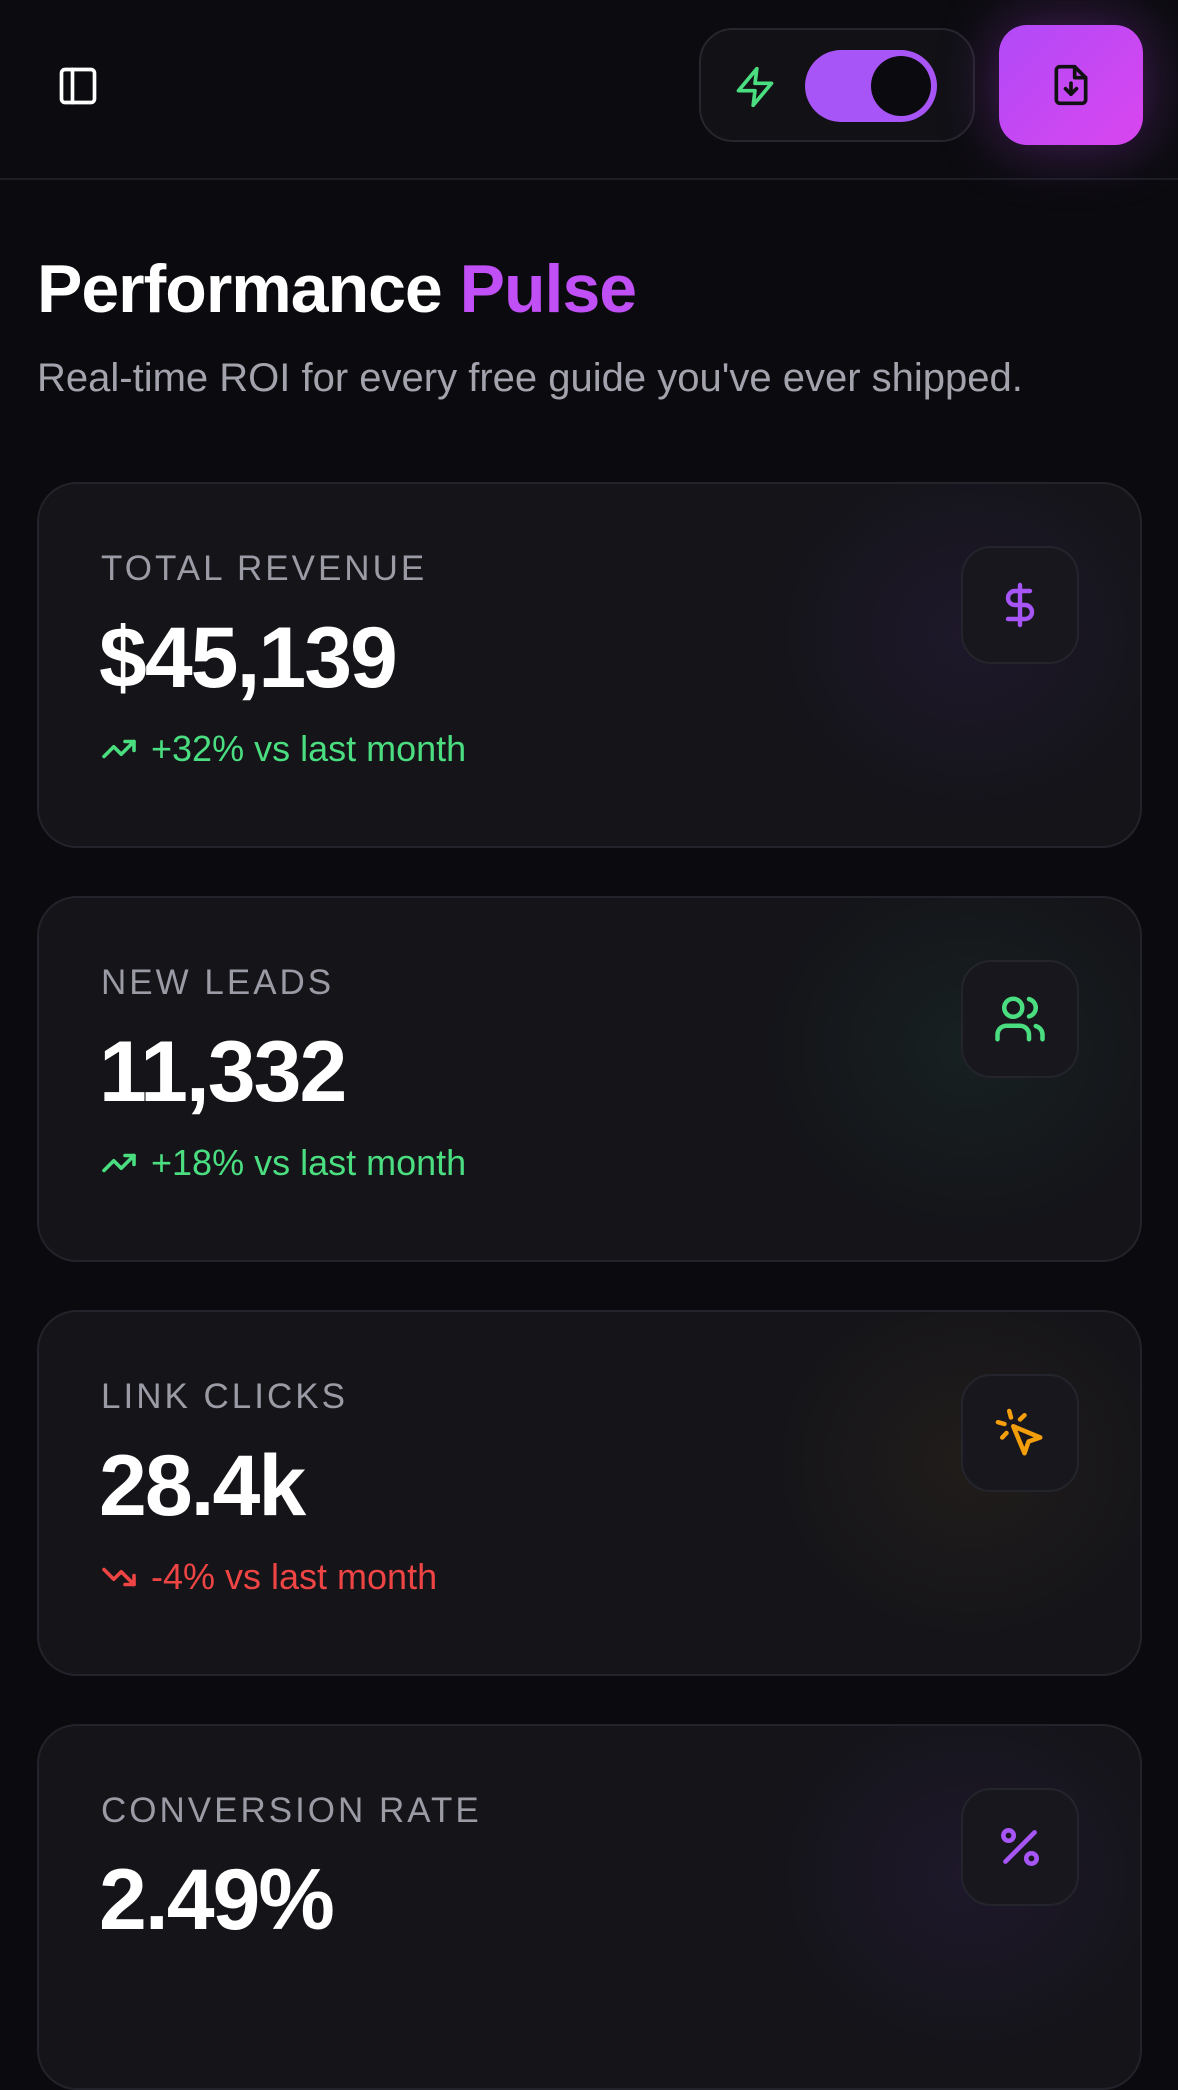  I want to click on export-button, so click(1071, 85).